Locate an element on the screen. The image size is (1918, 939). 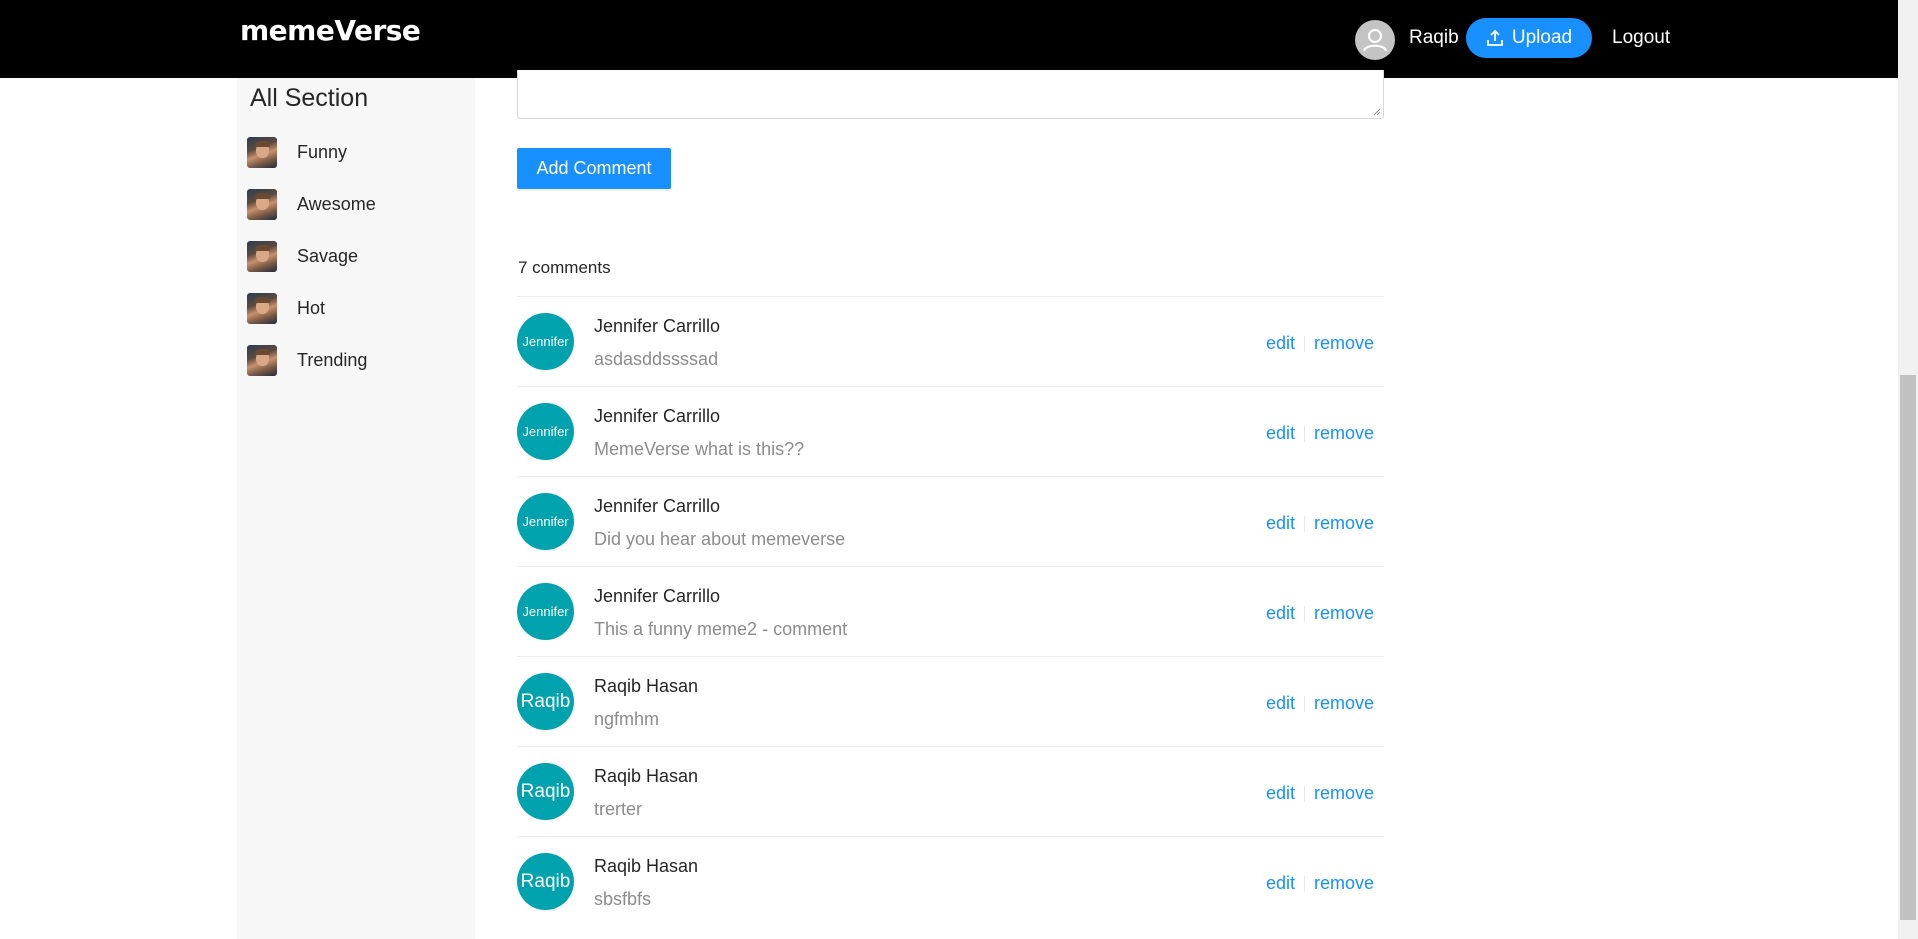
comment-text: asdasddssssad is located at coordinates (656, 359).